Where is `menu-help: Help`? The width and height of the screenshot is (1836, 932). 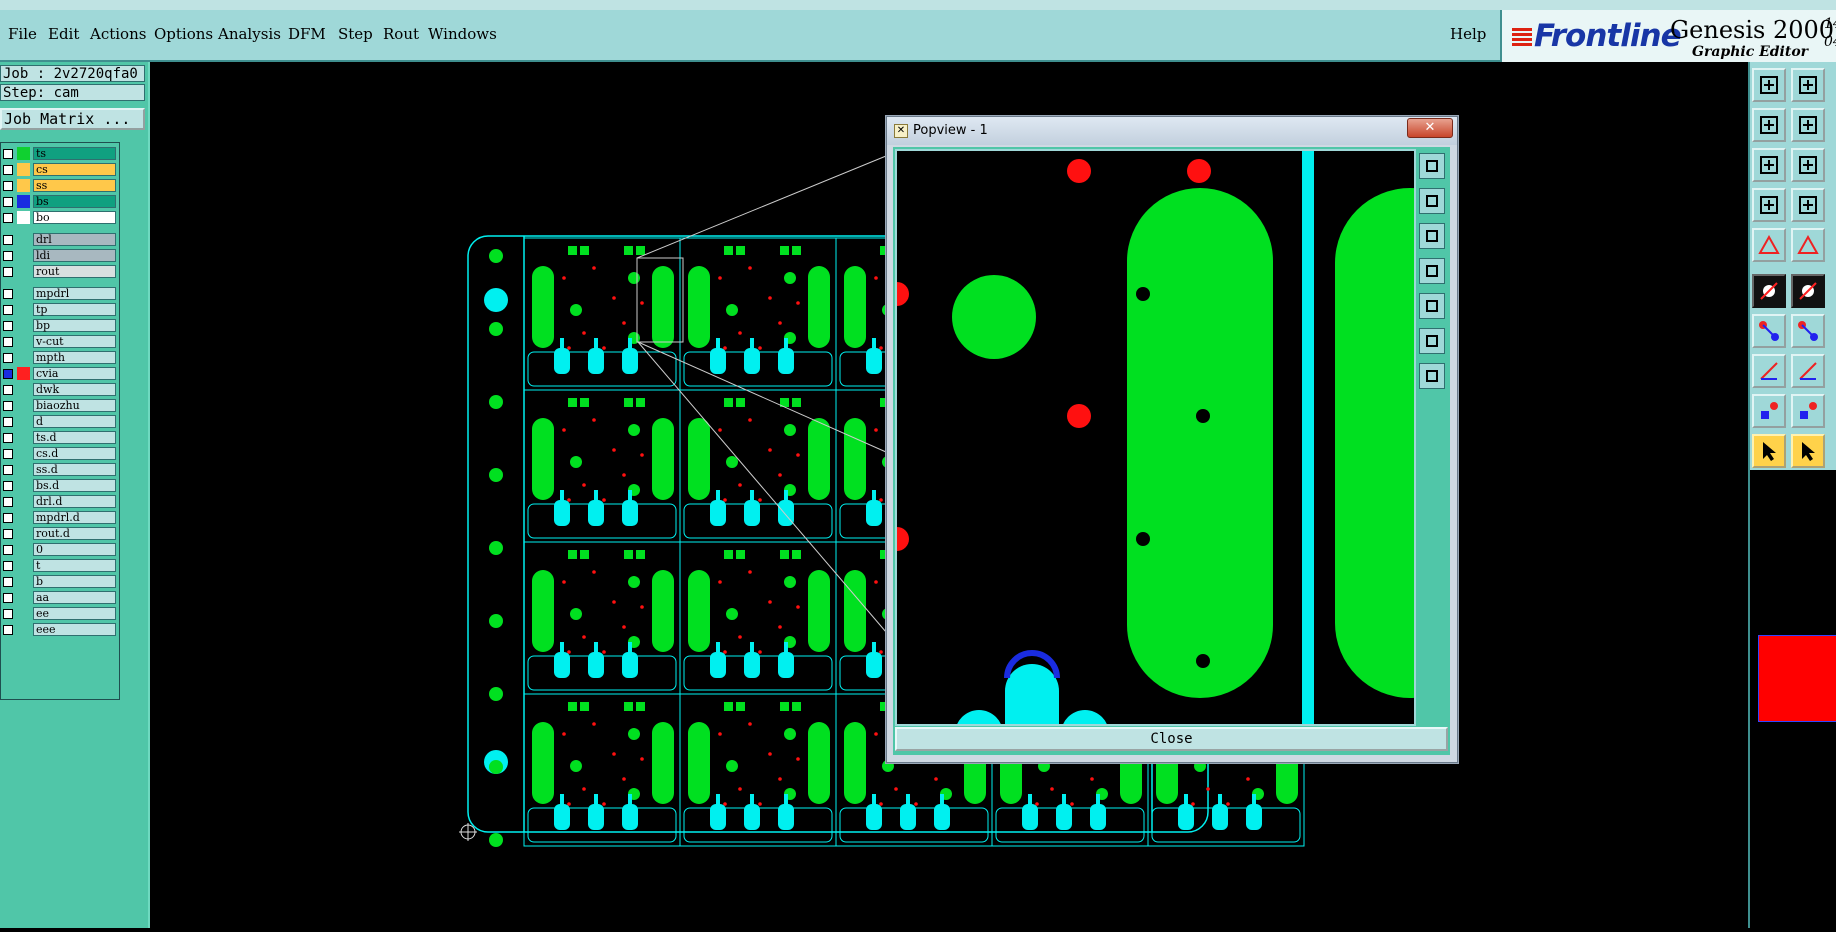 menu-help: Help is located at coordinates (1468, 34).